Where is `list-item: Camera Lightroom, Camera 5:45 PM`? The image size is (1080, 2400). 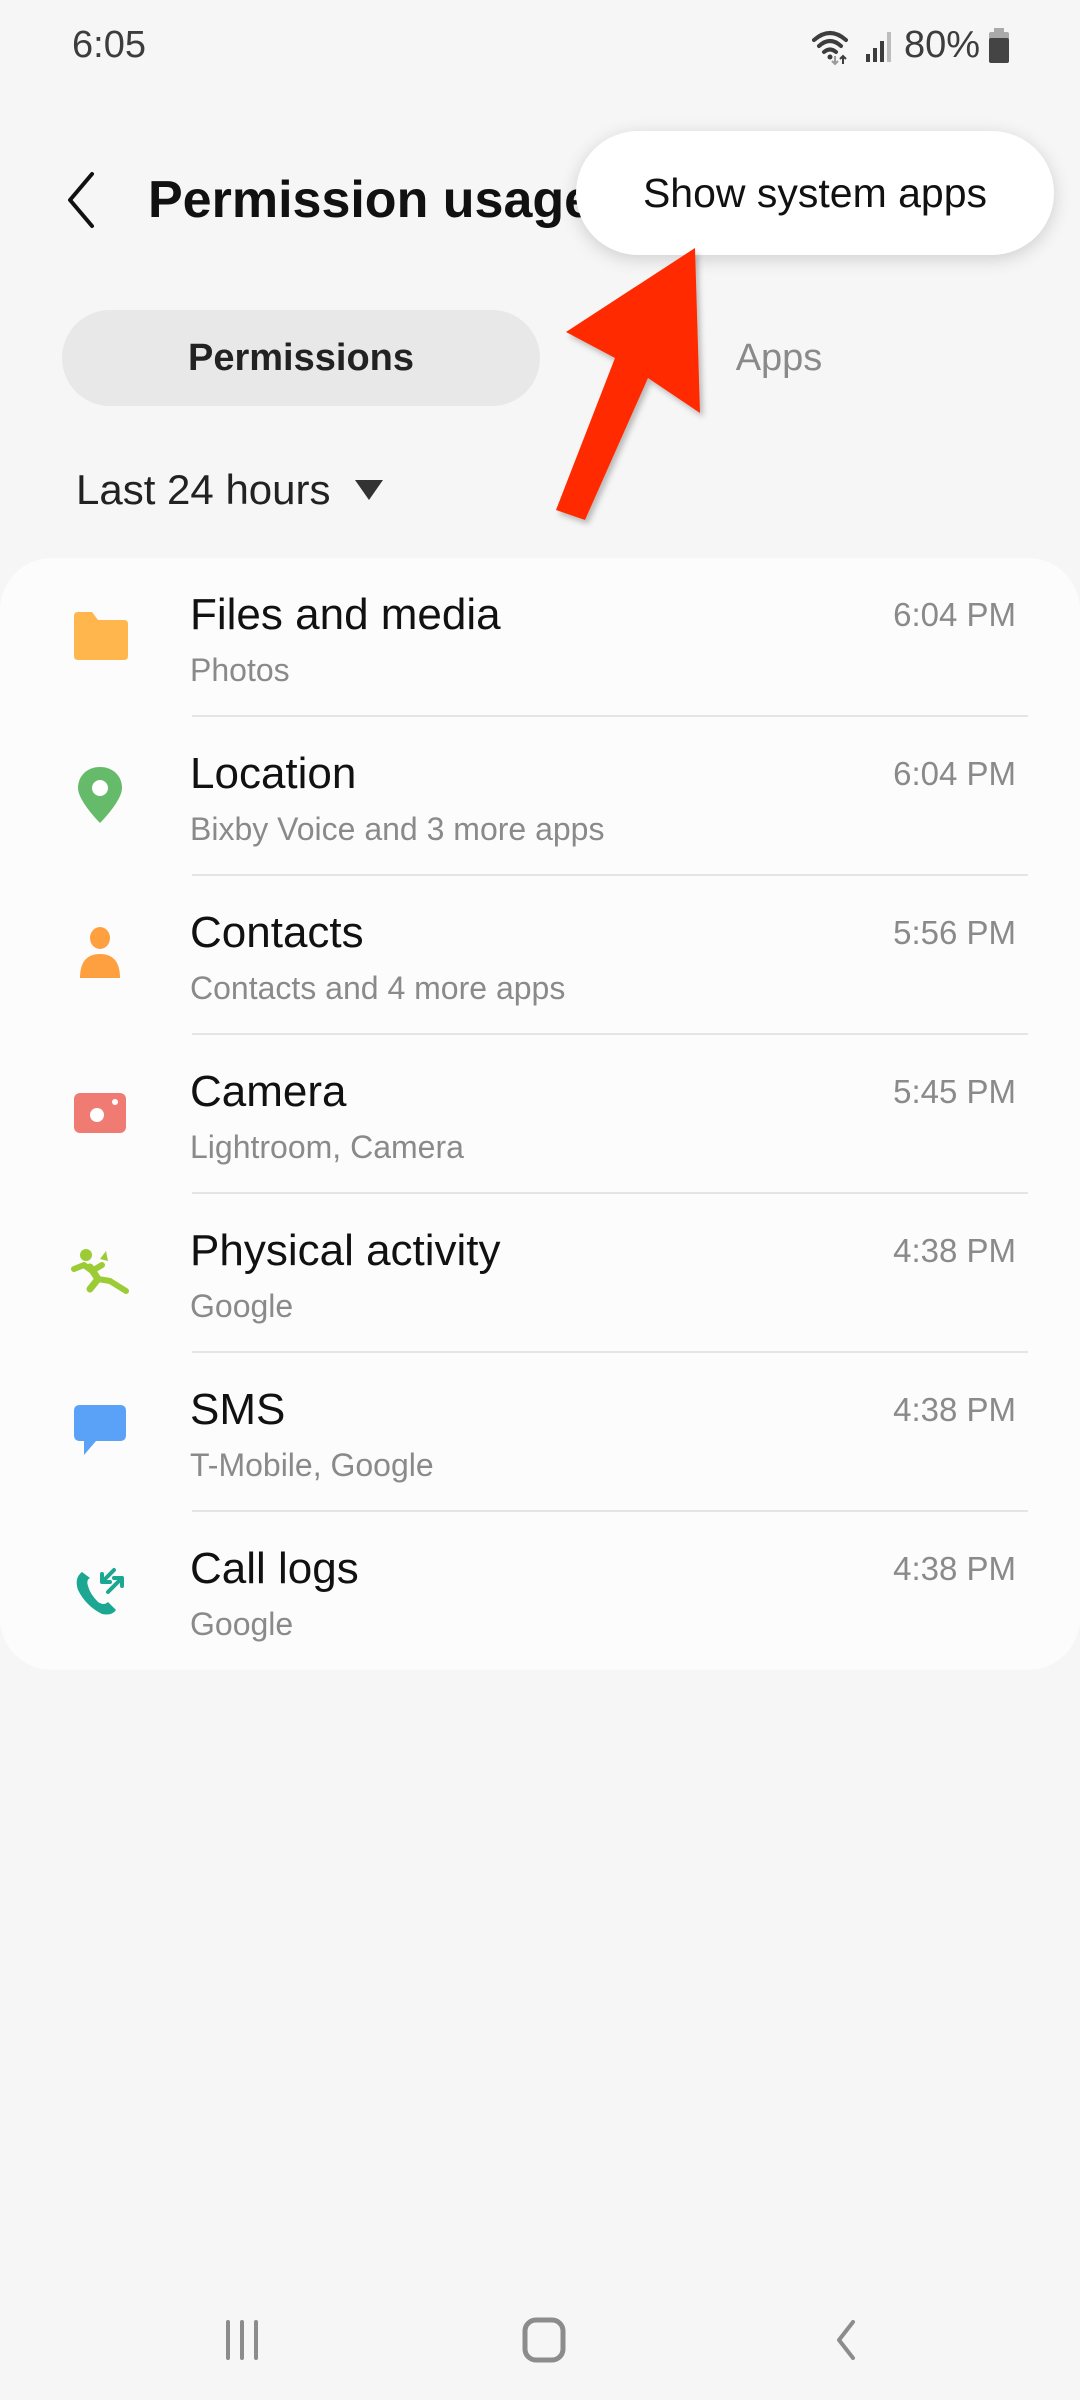 list-item: Camera Lightroom, Camera 5:45 PM is located at coordinates (540, 1114).